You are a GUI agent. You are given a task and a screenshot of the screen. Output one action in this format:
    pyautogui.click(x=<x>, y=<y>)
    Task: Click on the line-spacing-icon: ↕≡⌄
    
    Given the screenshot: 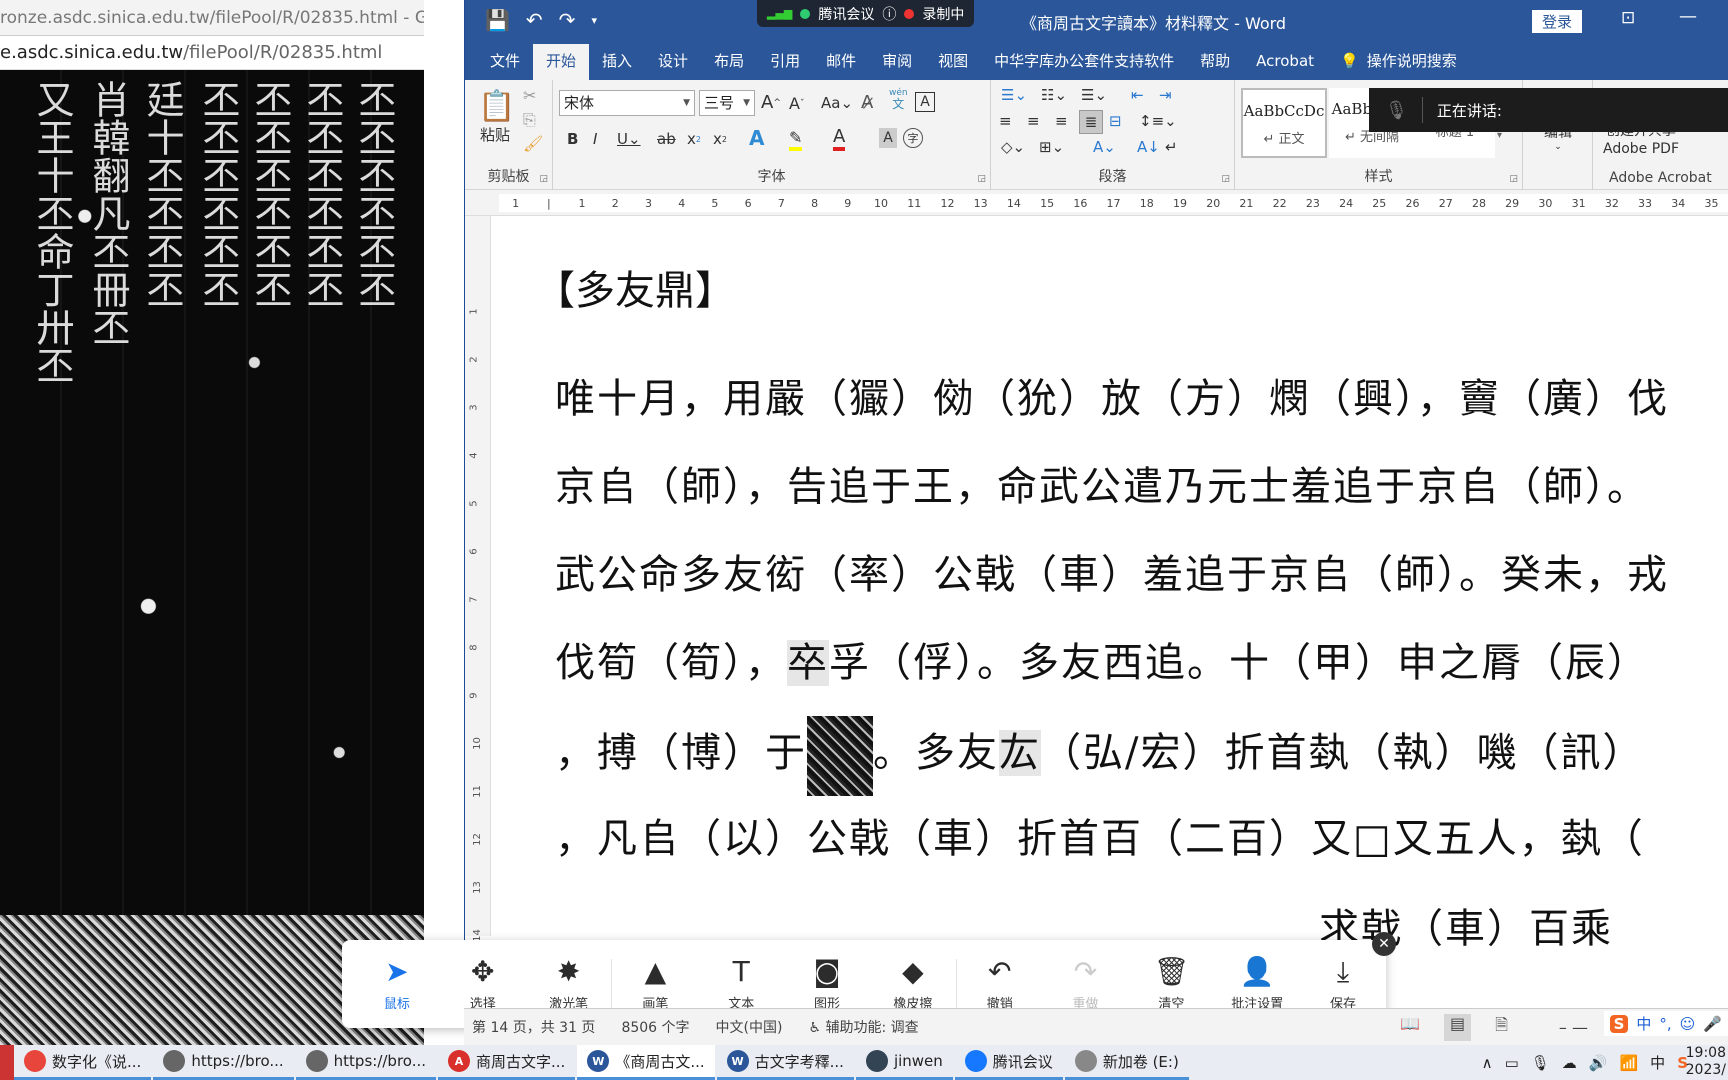 What is the action you would take?
    pyautogui.click(x=1158, y=121)
    